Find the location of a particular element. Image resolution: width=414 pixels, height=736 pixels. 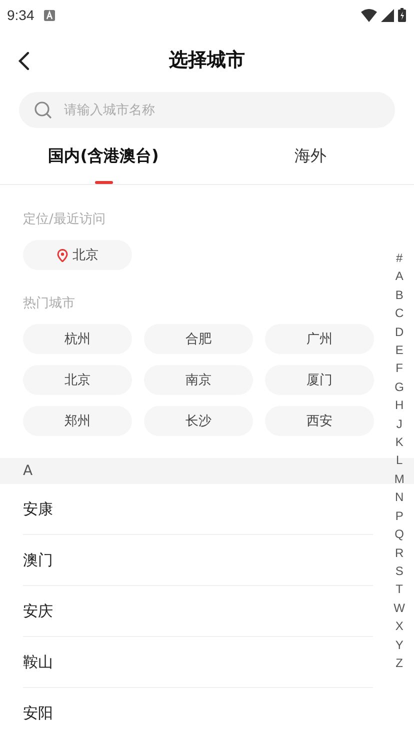

index-letter: Z is located at coordinates (399, 663).